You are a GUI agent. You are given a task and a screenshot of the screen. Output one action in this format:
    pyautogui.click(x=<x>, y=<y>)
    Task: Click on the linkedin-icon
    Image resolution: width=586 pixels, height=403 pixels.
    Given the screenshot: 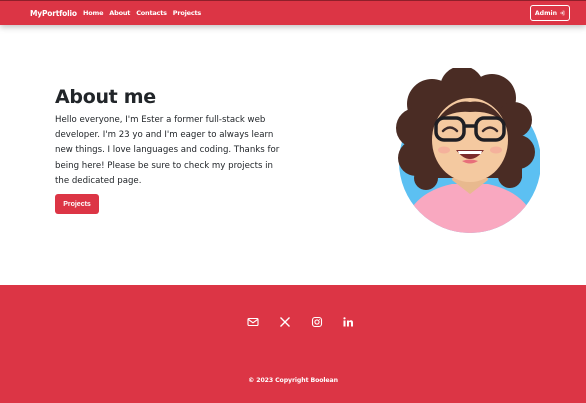 What is the action you would take?
    pyautogui.click(x=348, y=322)
    